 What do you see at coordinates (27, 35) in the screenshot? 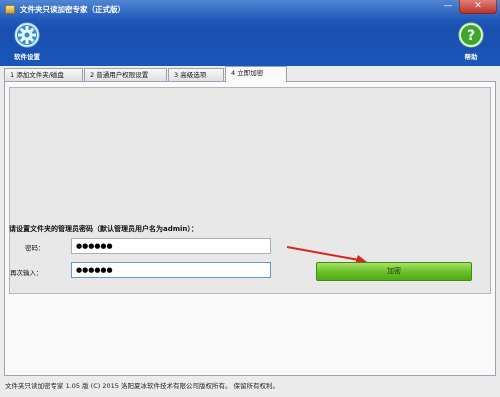
I see `gear-icon` at bounding box center [27, 35].